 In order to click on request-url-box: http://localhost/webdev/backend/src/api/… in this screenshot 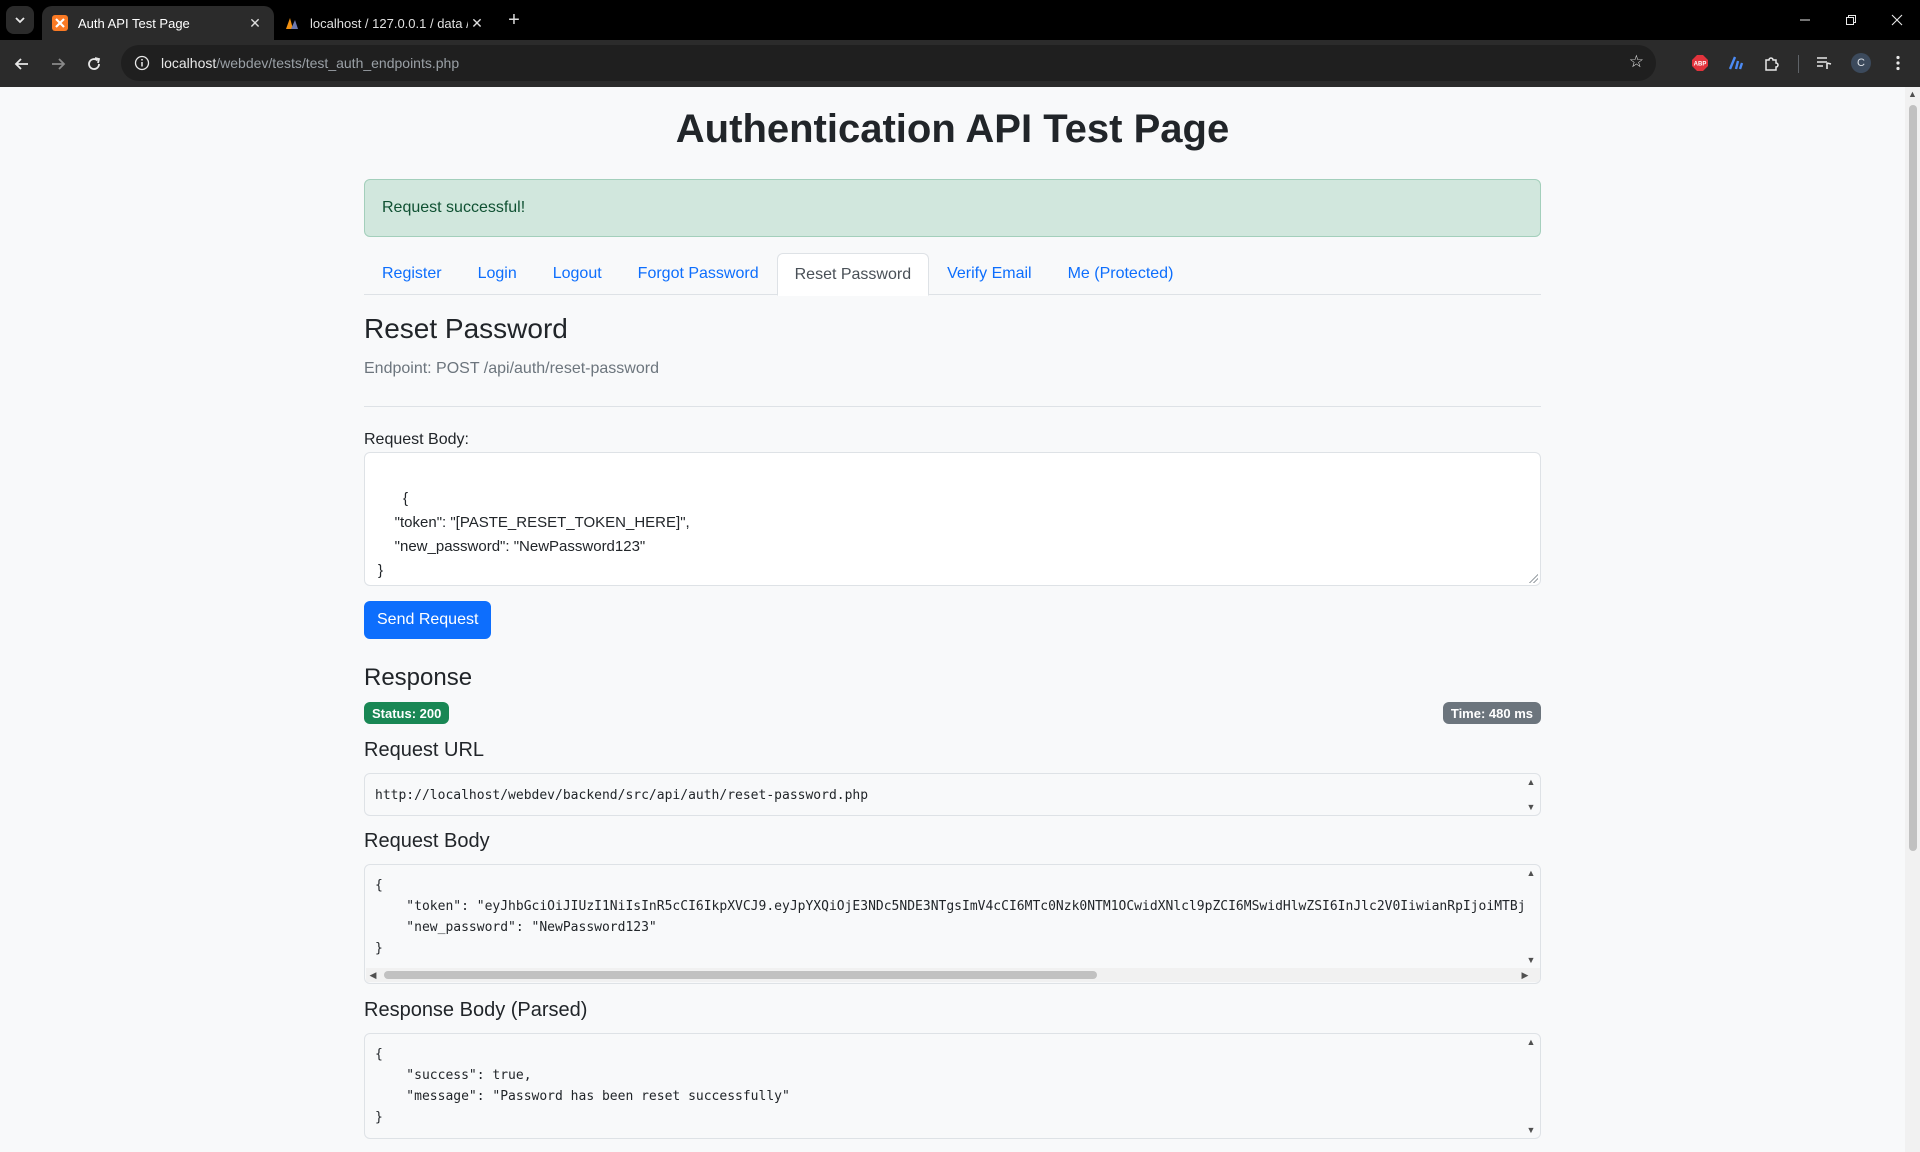, I will do `click(952, 794)`.